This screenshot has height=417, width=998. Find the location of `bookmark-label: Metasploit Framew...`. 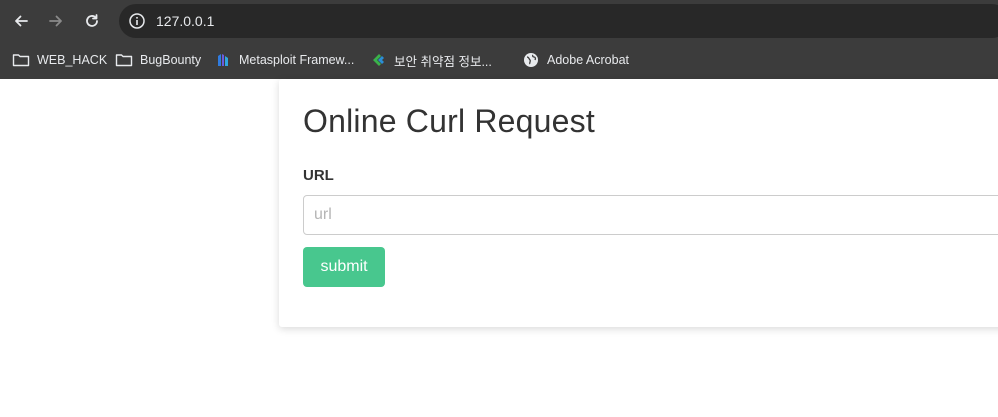

bookmark-label: Metasploit Framew... is located at coordinates (297, 60).